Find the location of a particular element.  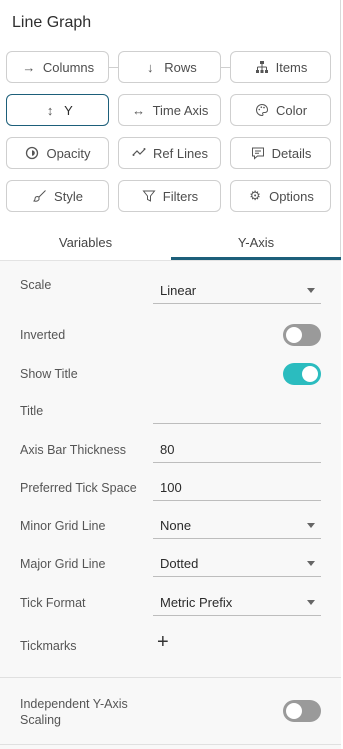

major-grid-line-label: Major Grid Line is located at coordinates (63, 564).